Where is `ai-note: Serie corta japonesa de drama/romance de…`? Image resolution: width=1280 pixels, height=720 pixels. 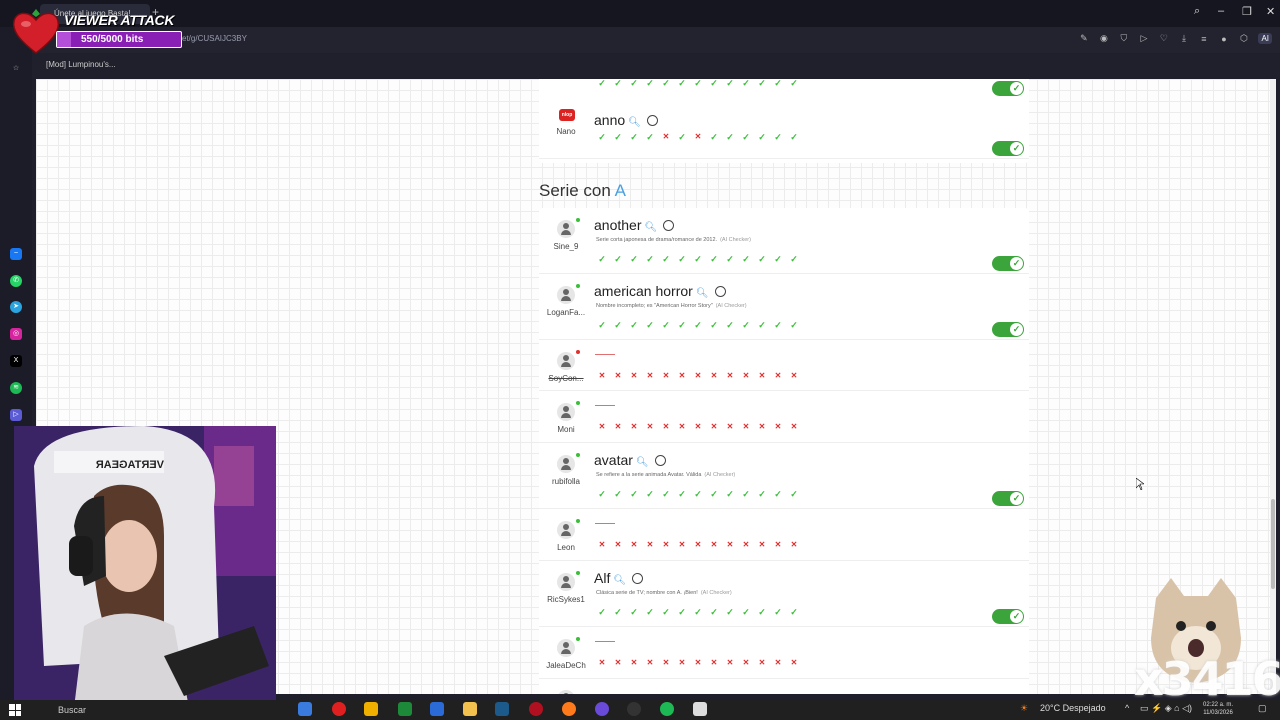
ai-note: Serie corta japonesa de drama/romance de… is located at coordinates (673, 240).